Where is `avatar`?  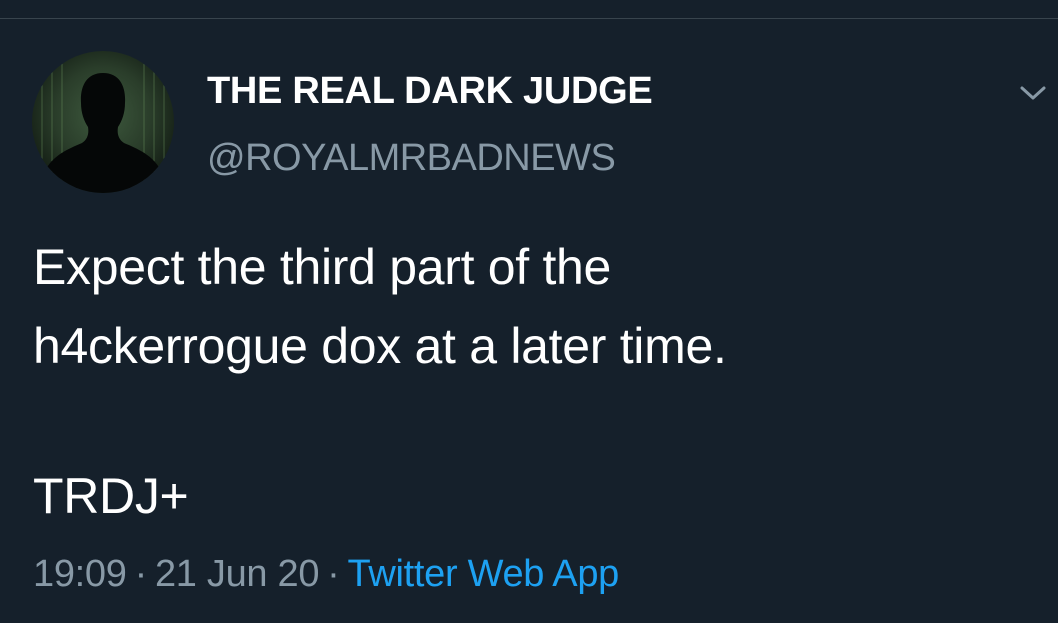
avatar is located at coordinates (103, 122).